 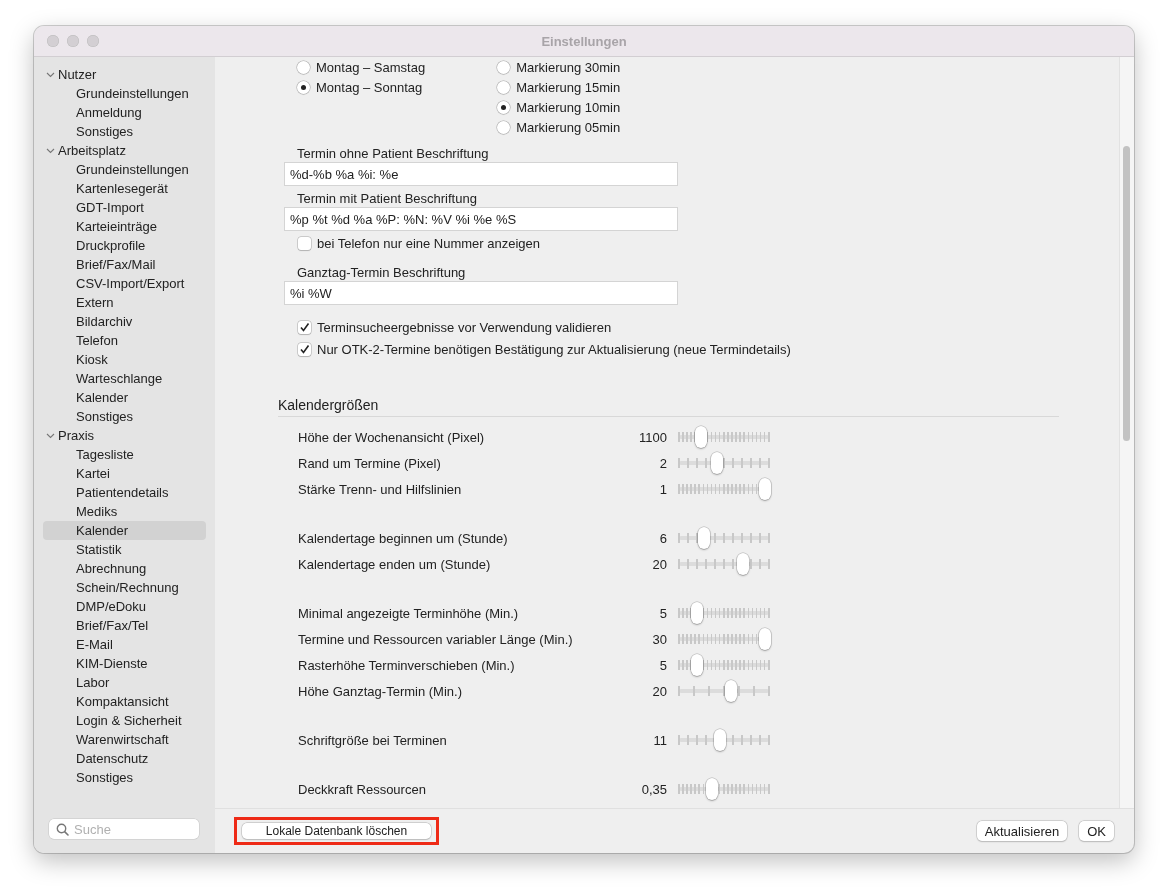 What do you see at coordinates (124, 606) in the screenshot?
I see `sidebar-item: DMP/eDoku` at bounding box center [124, 606].